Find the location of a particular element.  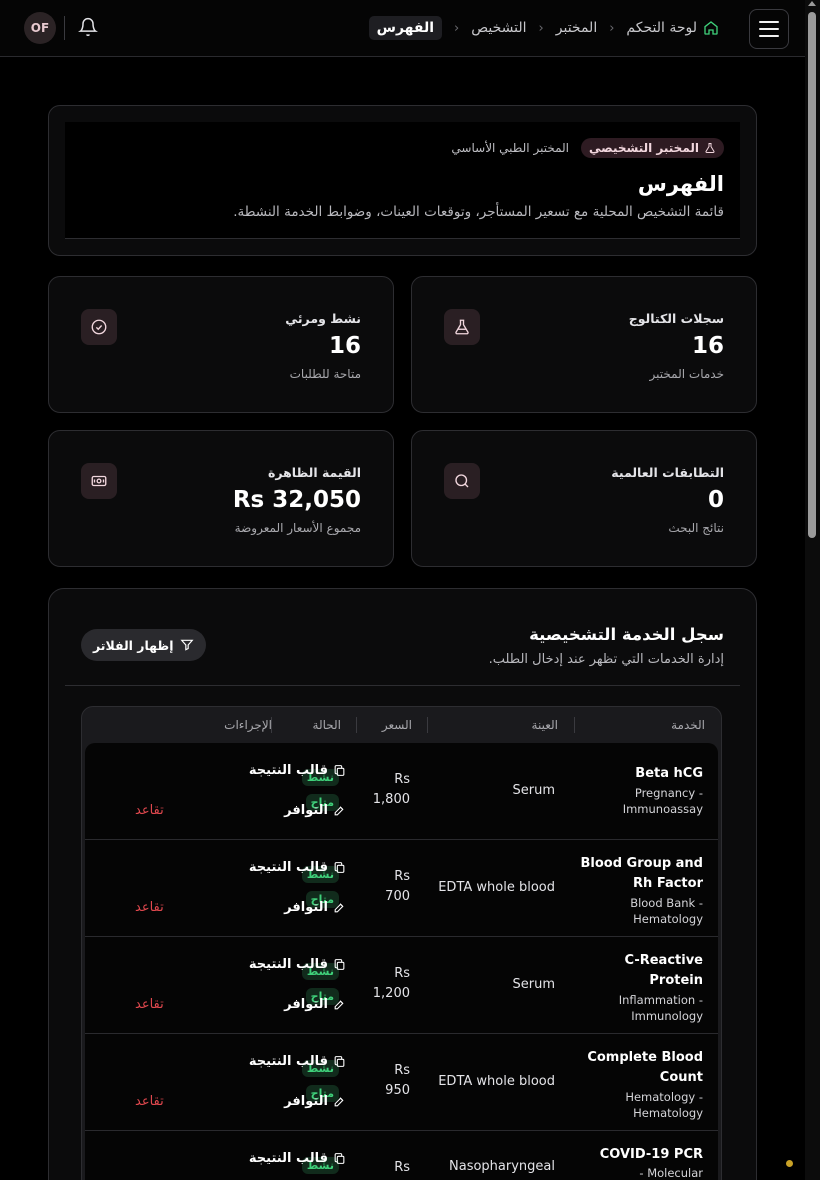

stat-label: نشط ومرئي is located at coordinates (323, 318).